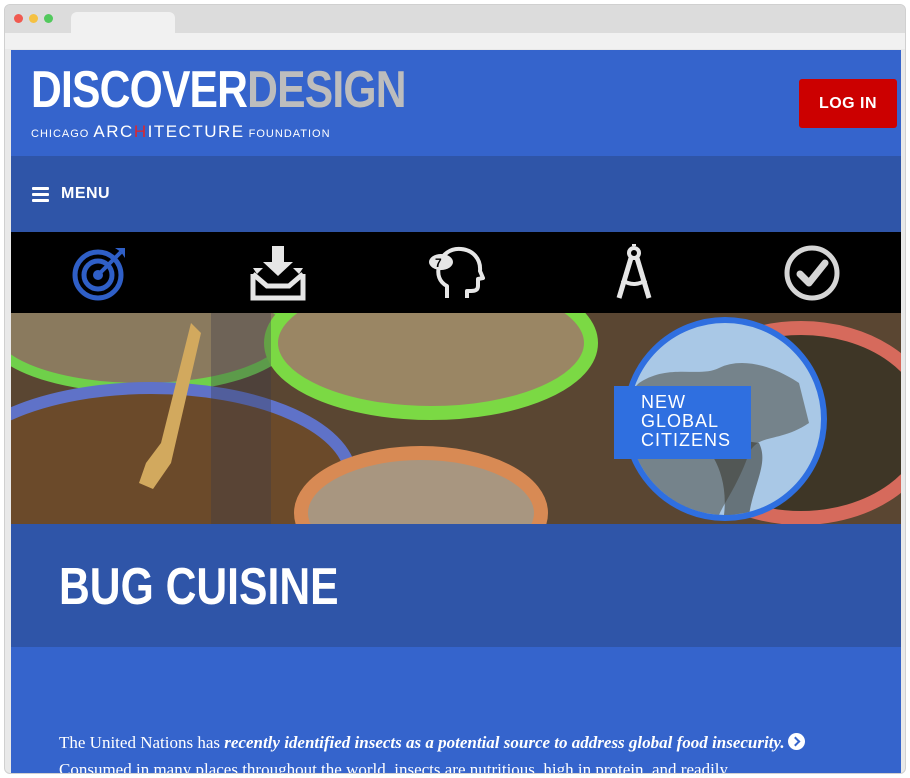  What do you see at coordinates (663, 402) in the screenshot?
I see `badge-line-new: NEW` at bounding box center [663, 402].